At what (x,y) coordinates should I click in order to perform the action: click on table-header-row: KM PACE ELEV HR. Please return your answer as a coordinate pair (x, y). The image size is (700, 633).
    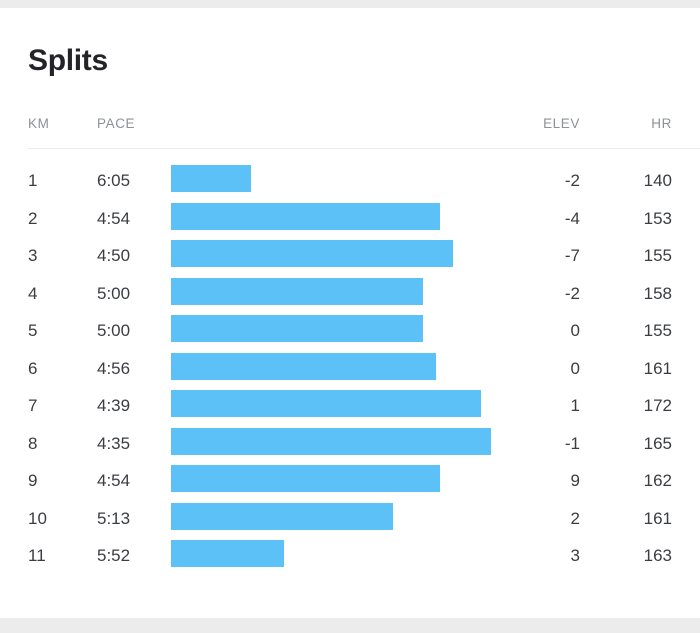
    Looking at the image, I should click on (350, 132).